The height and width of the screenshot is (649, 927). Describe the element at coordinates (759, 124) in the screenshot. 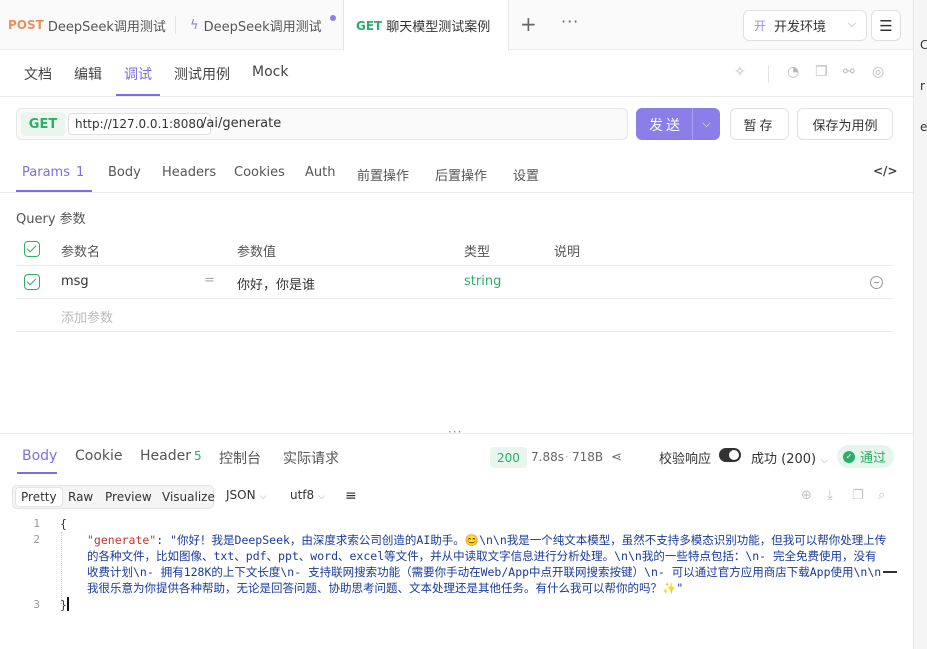

I see `save-temp-button: 暂存` at that location.